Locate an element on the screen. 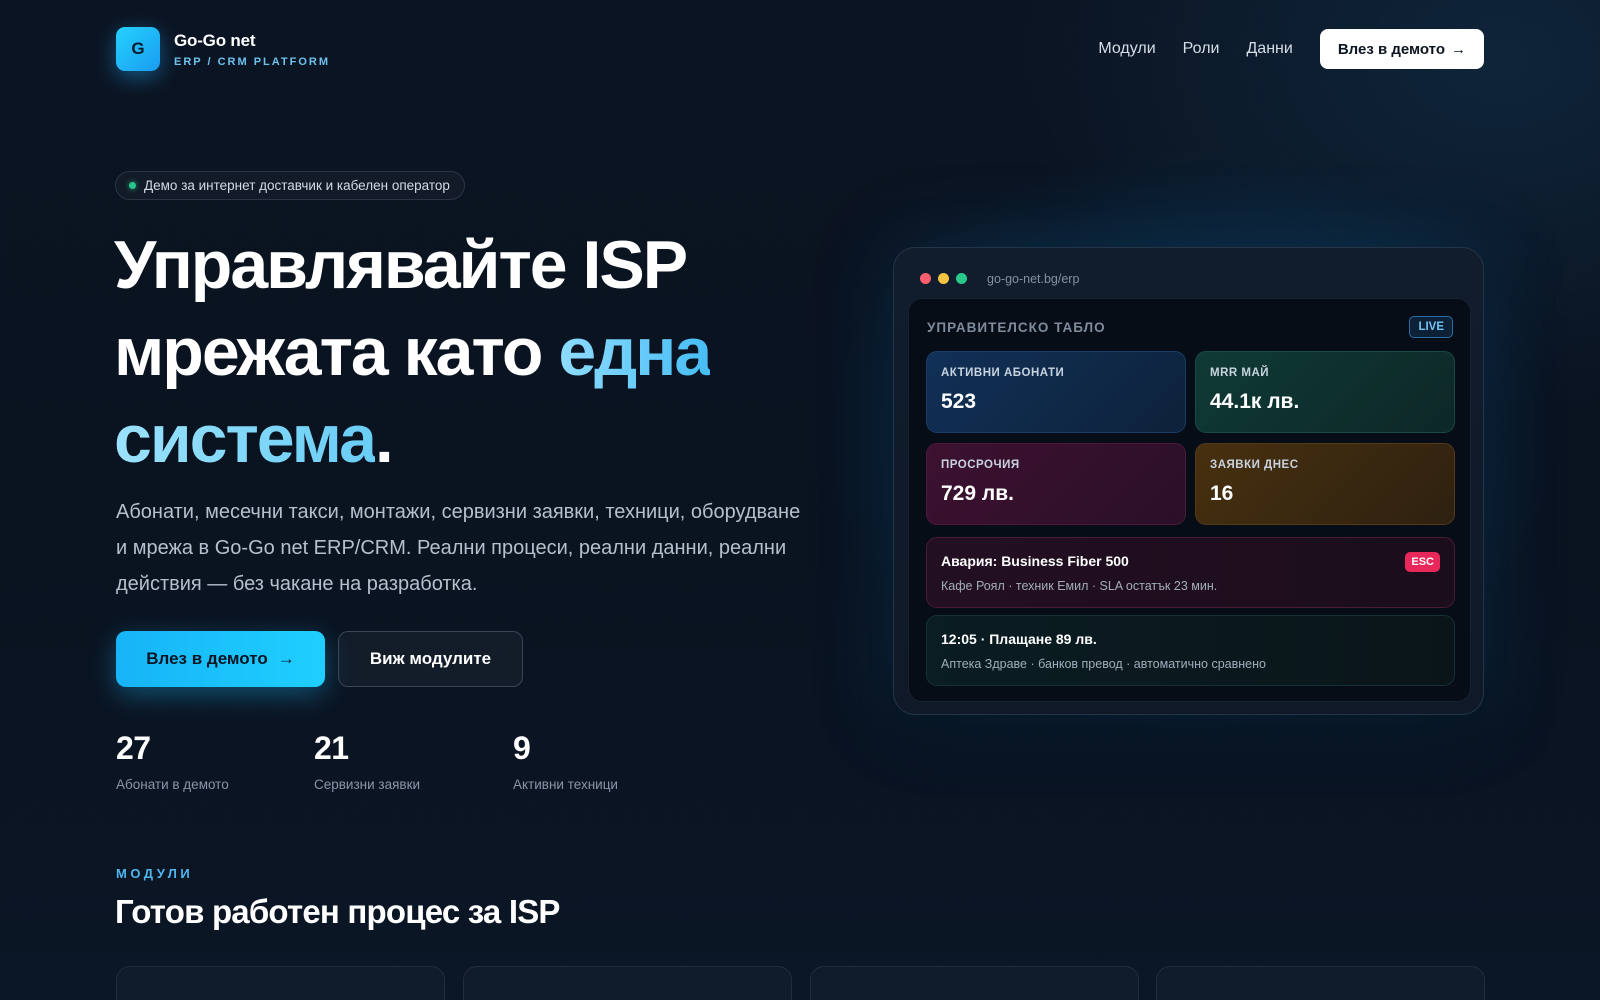 The width and height of the screenshot is (1600, 1000). nav-link-modules: Модули is located at coordinates (1126, 49).